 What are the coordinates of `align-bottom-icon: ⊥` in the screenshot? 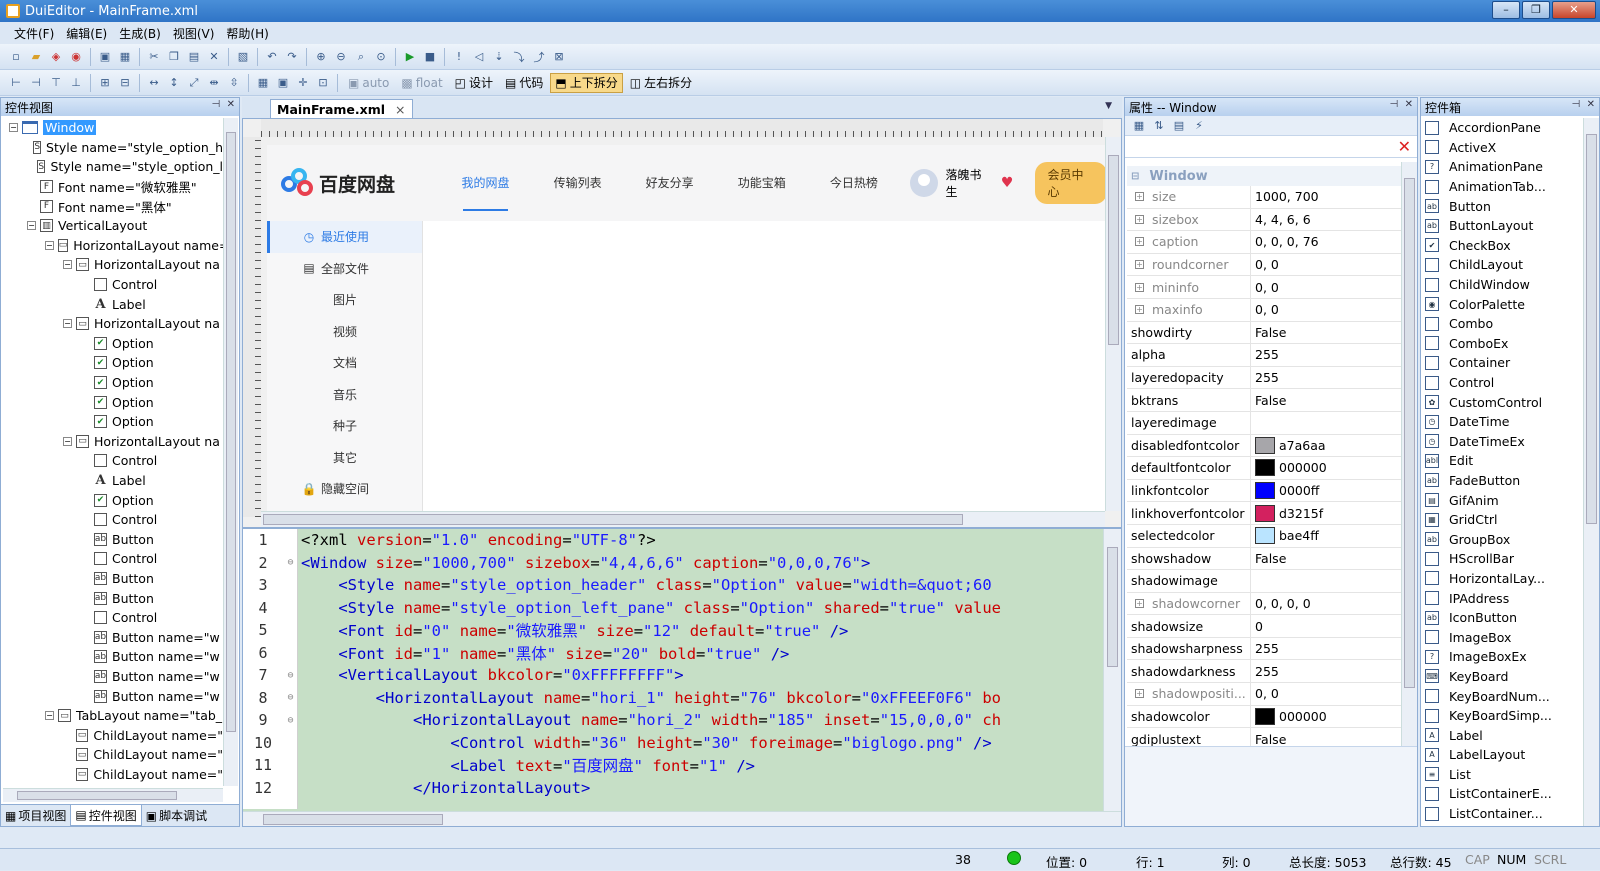 It's located at (76, 83).